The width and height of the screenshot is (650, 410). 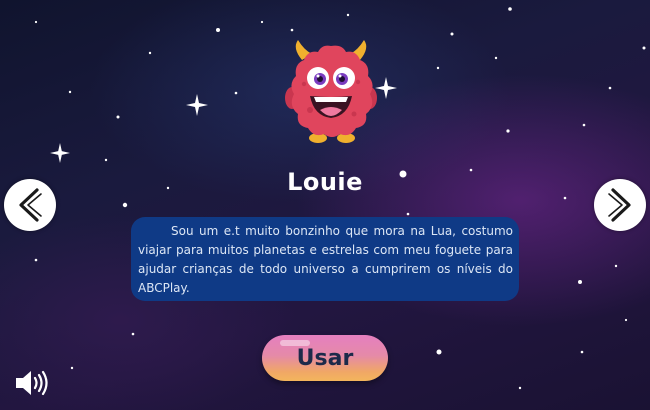 I want to click on use-button-label: Usar, so click(x=325, y=358).